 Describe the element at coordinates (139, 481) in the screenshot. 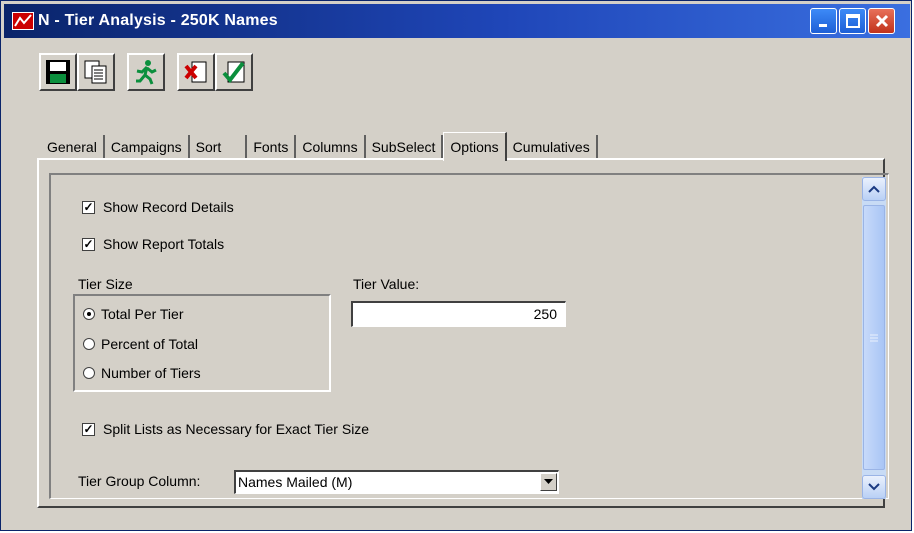

I see `tier-group-column-label: Tier Group Column:` at that location.